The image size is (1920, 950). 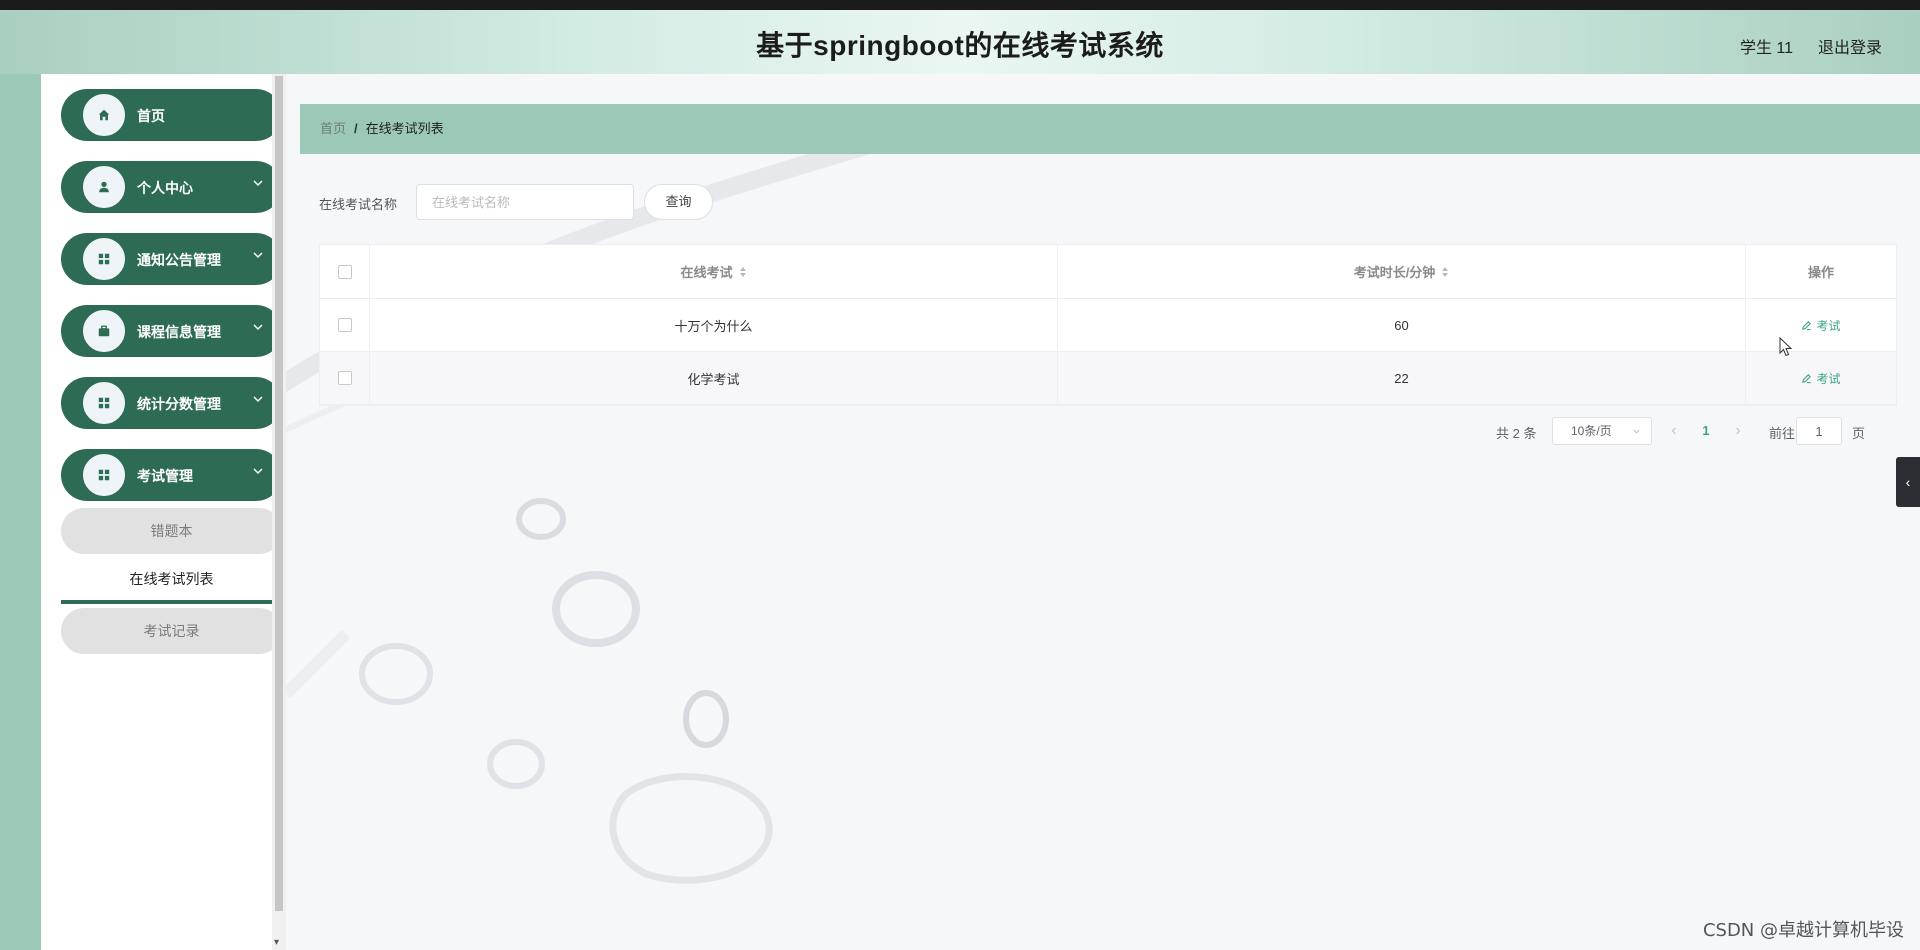 I want to click on sidebar-scrollbar: ▾, so click(x=279, y=512).